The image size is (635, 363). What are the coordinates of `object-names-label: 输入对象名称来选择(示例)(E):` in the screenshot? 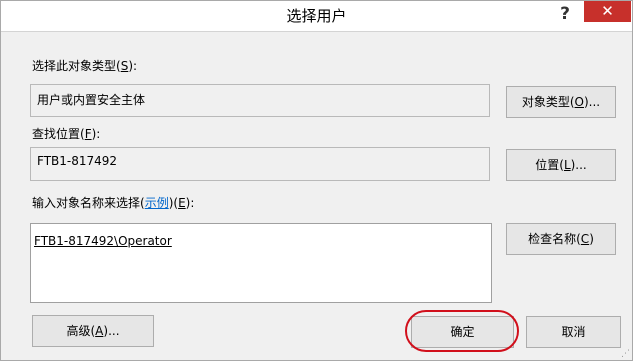 It's located at (113, 203).